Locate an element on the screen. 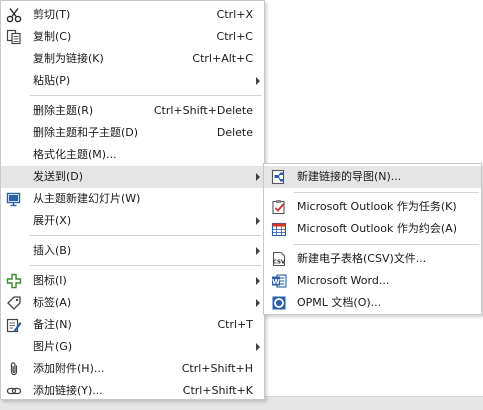 This screenshot has height=410, width=483. submenu-item-outlook-task: Microsoft Outlook 作为任务(K) is located at coordinates (372, 207).